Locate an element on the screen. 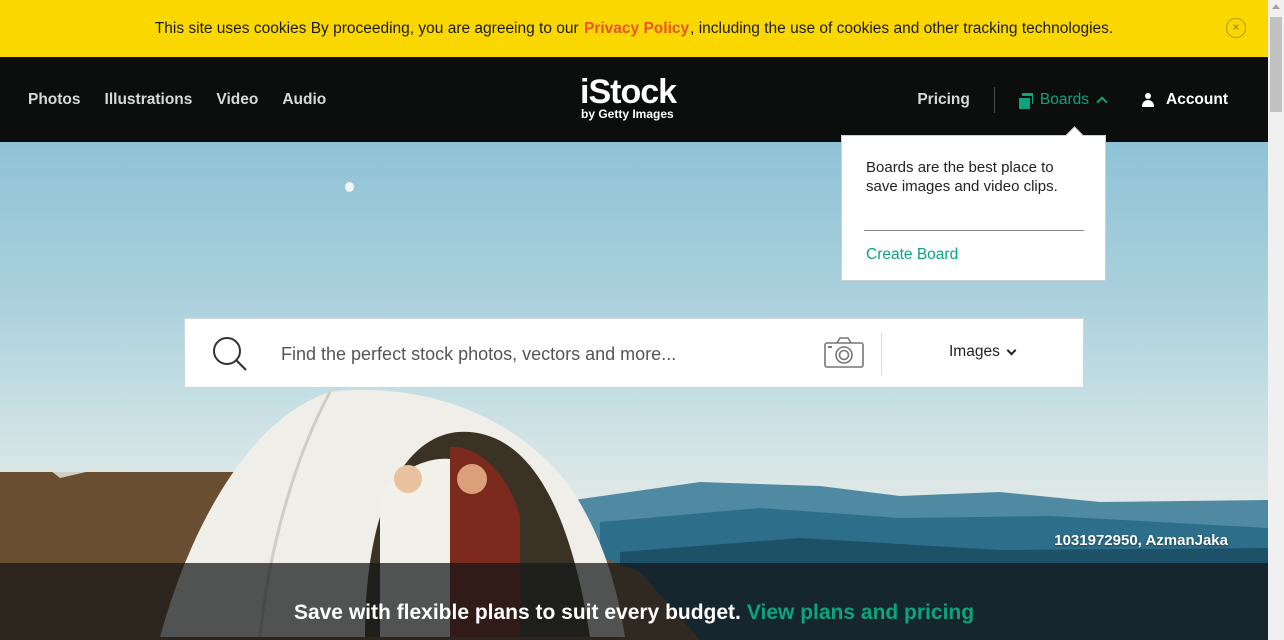  boards-icon is located at coordinates (1025, 100).